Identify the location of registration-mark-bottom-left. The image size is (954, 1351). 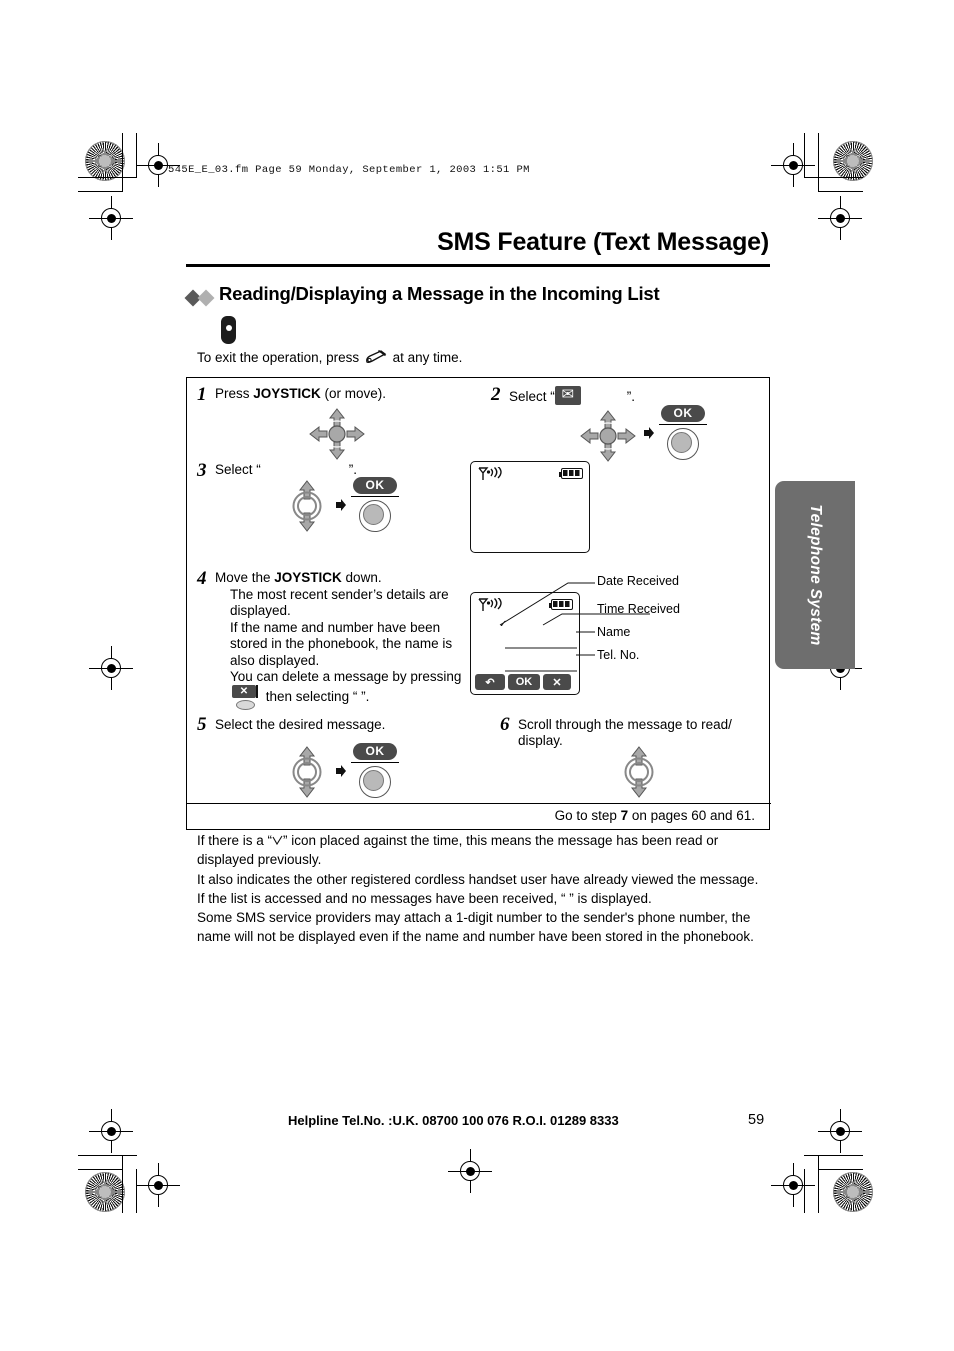
(158, 1185).